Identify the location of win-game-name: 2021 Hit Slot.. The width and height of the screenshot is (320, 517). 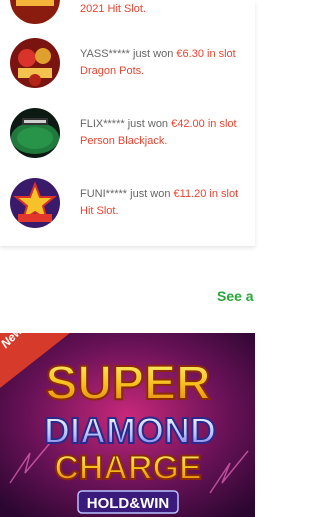
(113, 9).